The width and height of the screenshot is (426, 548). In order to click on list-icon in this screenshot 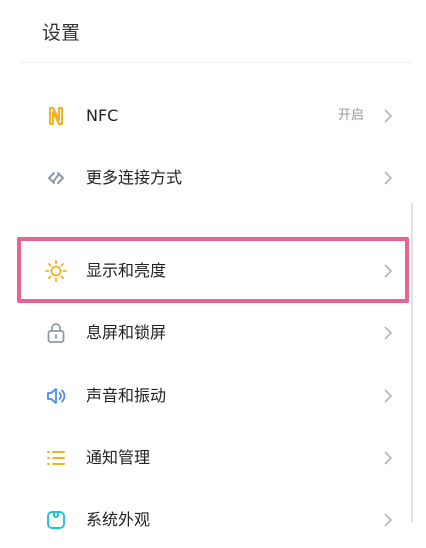, I will do `click(56, 458)`.